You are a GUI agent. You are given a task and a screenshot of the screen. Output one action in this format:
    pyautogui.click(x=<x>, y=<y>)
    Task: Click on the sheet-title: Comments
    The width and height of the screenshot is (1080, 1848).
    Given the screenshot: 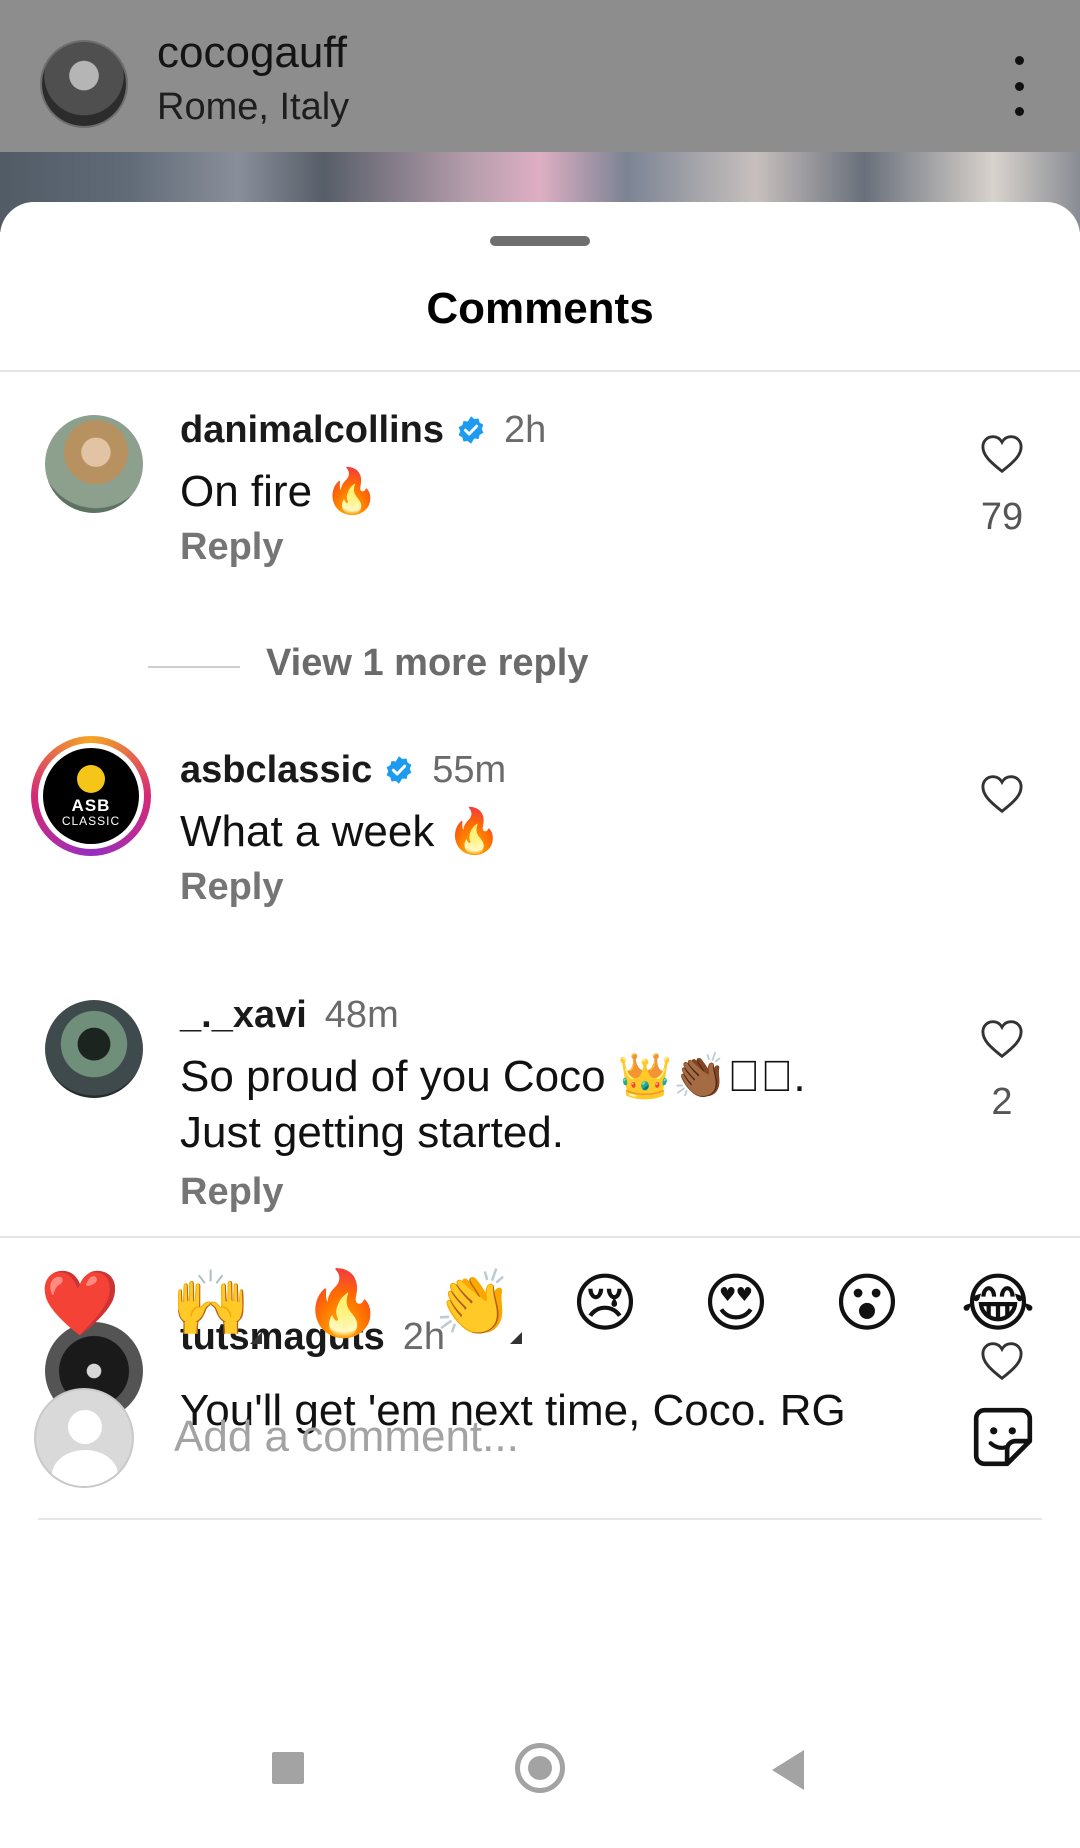 What is the action you would take?
    pyautogui.click(x=540, y=308)
    